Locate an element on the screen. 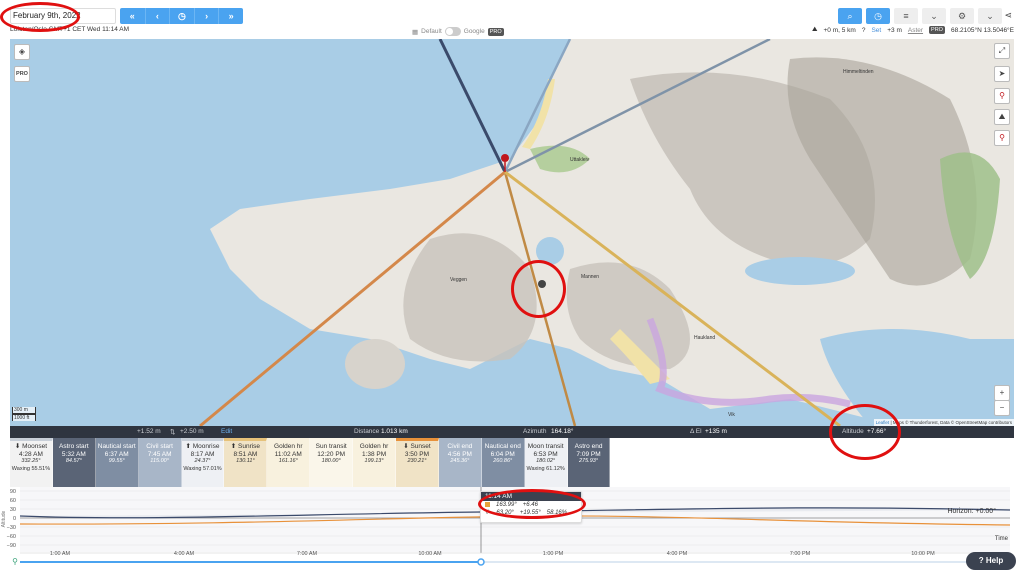 The image size is (1024, 576). tooltip-time: 11:14 AM is located at coordinates (531, 496).